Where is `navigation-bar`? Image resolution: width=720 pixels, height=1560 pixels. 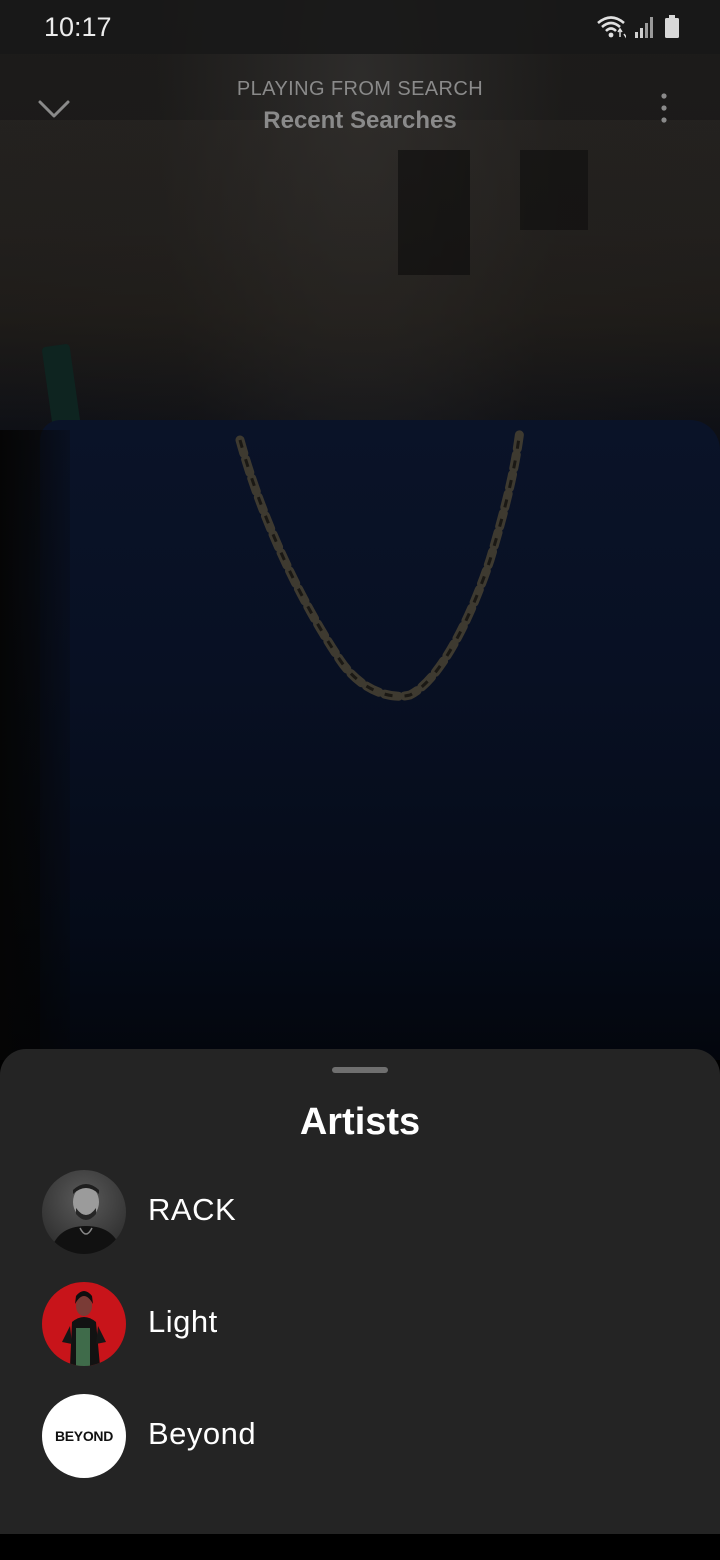 navigation-bar is located at coordinates (360, 1547).